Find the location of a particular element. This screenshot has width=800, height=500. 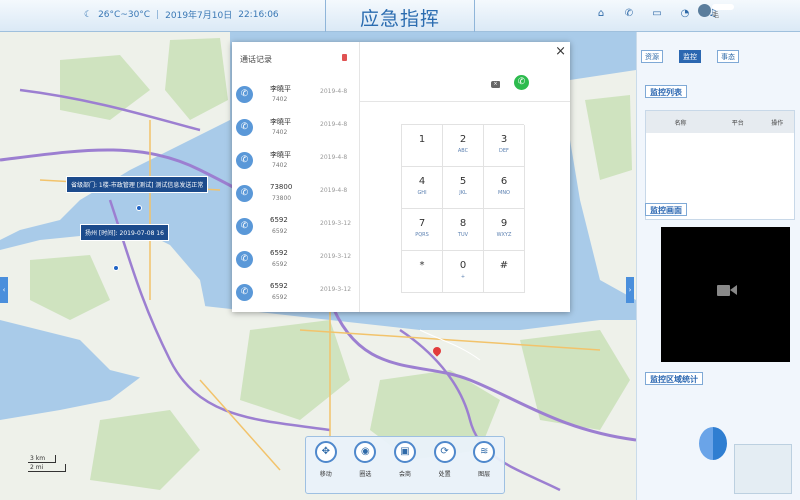

call-button: ✆ is located at coordinates (521, 82).